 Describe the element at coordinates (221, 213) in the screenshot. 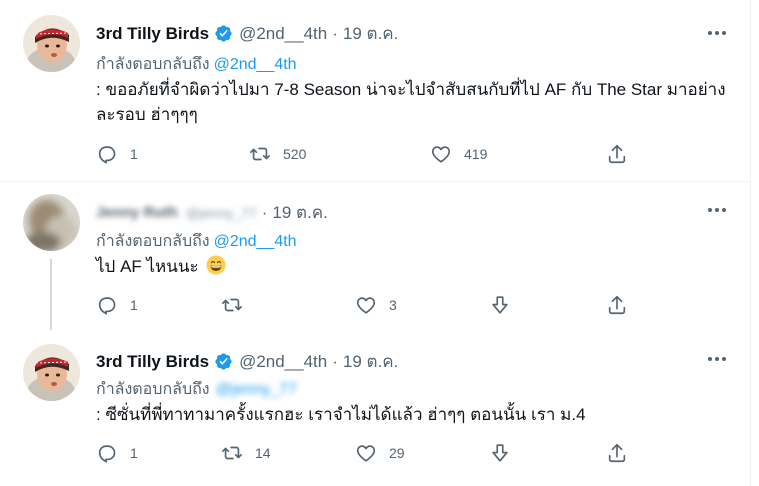

I see `author-handle: @jenny_77` at that location.